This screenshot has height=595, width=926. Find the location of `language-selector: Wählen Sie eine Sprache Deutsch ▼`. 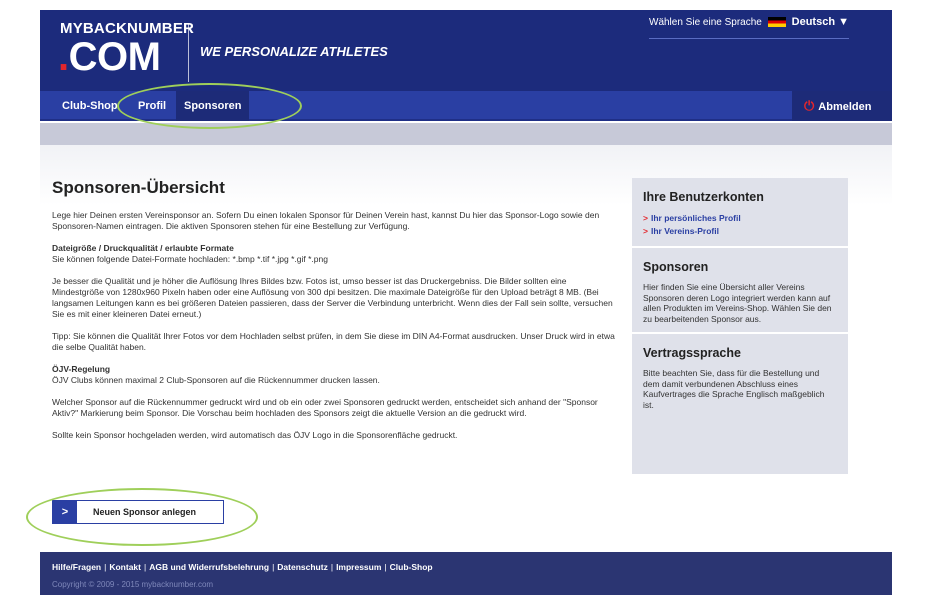

language-selector: Wählen Sie eine Sprache Deutsch ▼ is located at coordinates (749, 27).